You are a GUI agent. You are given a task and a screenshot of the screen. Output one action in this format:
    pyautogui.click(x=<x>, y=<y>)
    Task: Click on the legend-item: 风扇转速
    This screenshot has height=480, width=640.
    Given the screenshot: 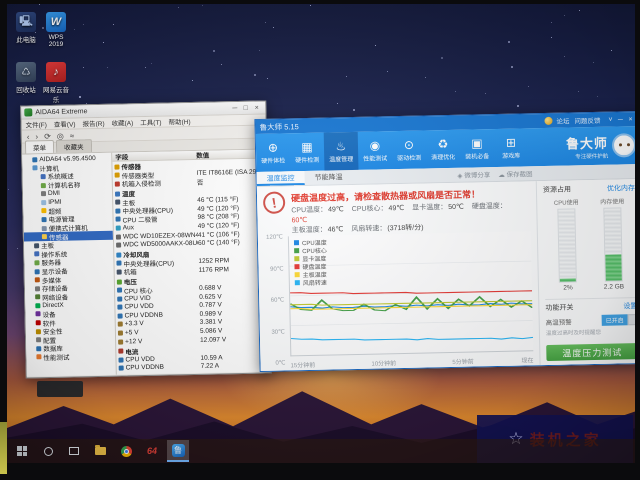 What is the action you would take?
    pyautogui.click(x=311, y=282)
    